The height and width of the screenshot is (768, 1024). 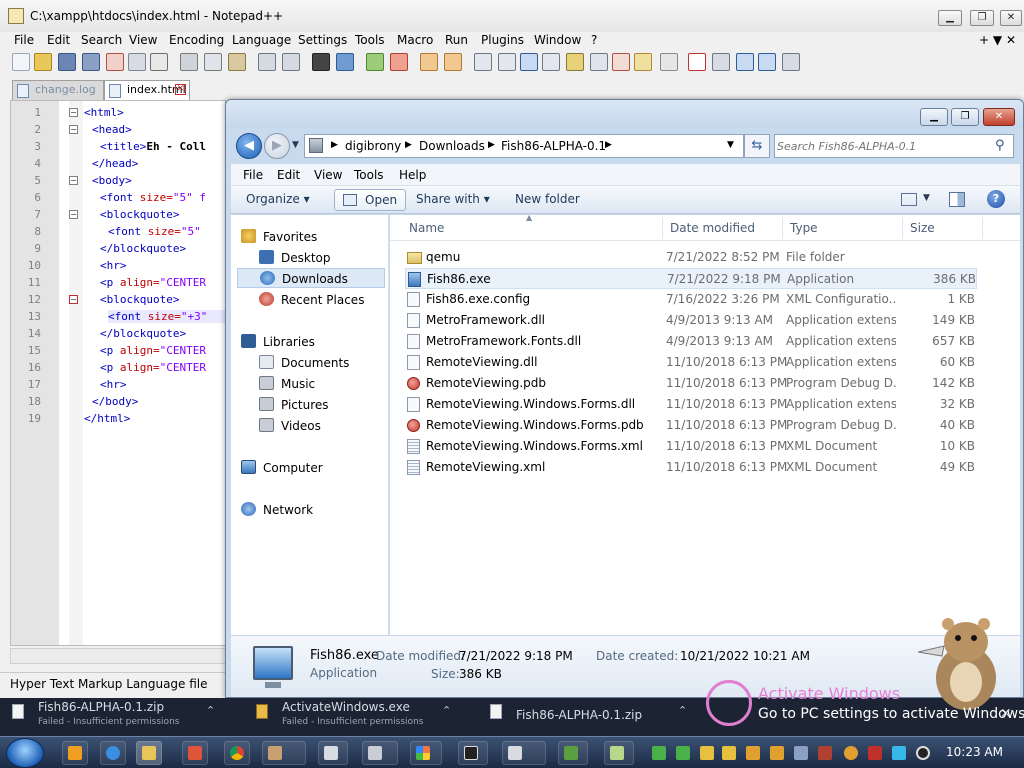 What do you see at coordinates (619, 753) in the screenshot?
I see `taskbar-notepadpp` at bounding box center [619, 753].